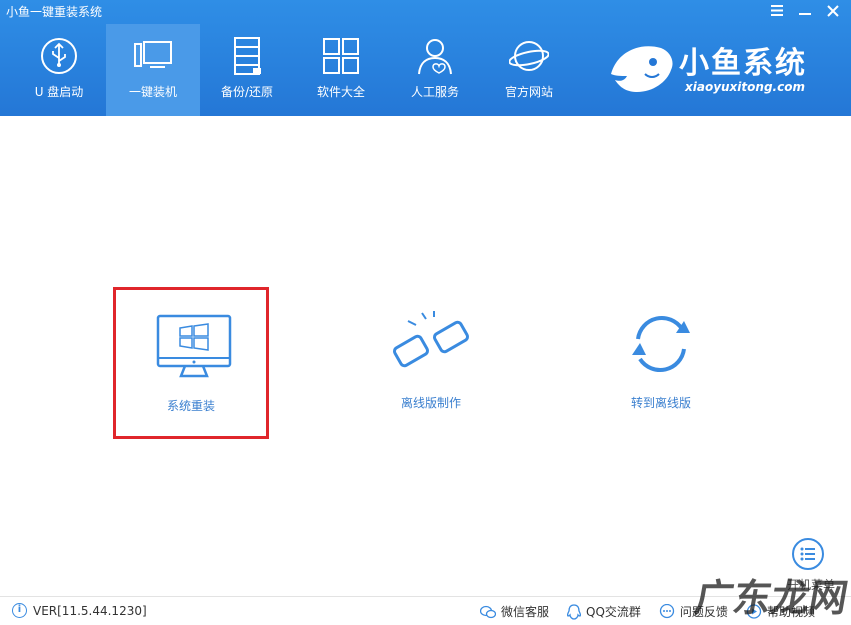  What do you see at coordinates (667, 611) in the screenshot?
I see `feedback-icon` at bounding box center [667, 611].